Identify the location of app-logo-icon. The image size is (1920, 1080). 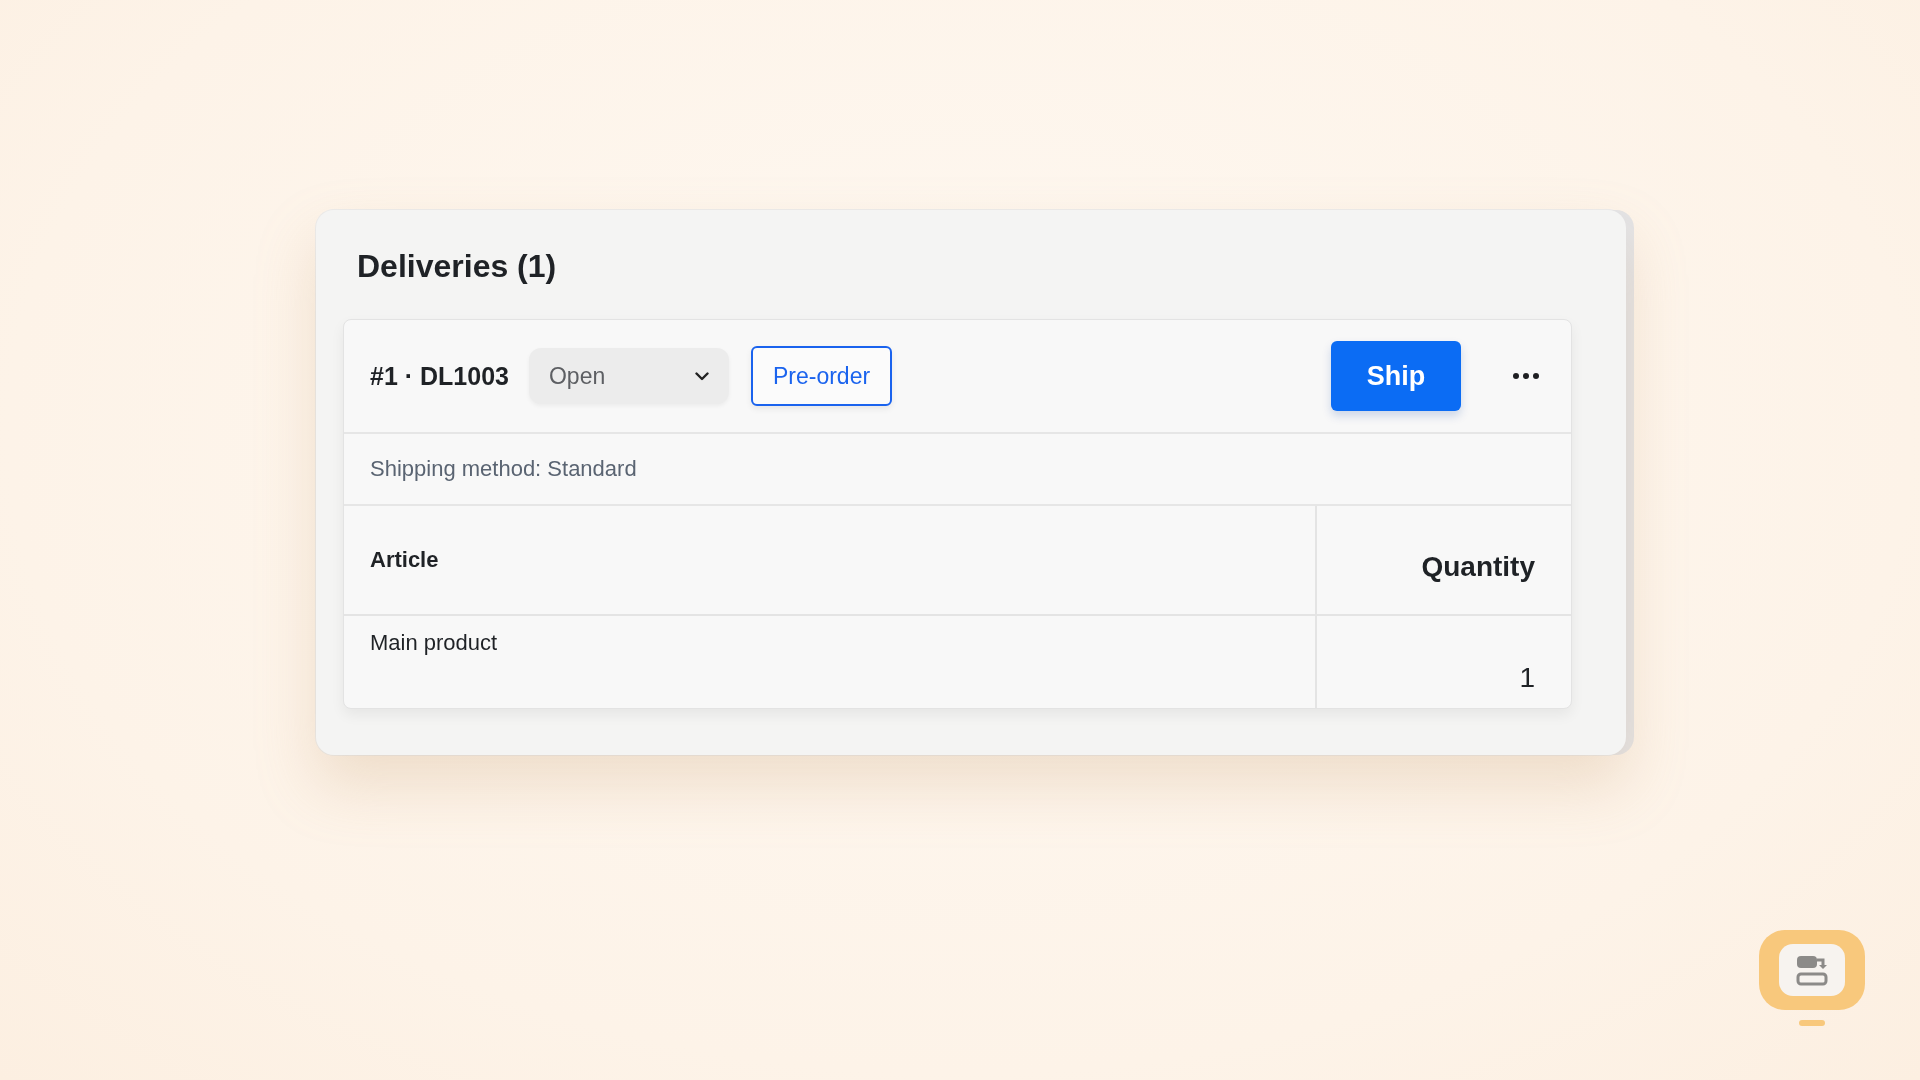
(1812, 978).